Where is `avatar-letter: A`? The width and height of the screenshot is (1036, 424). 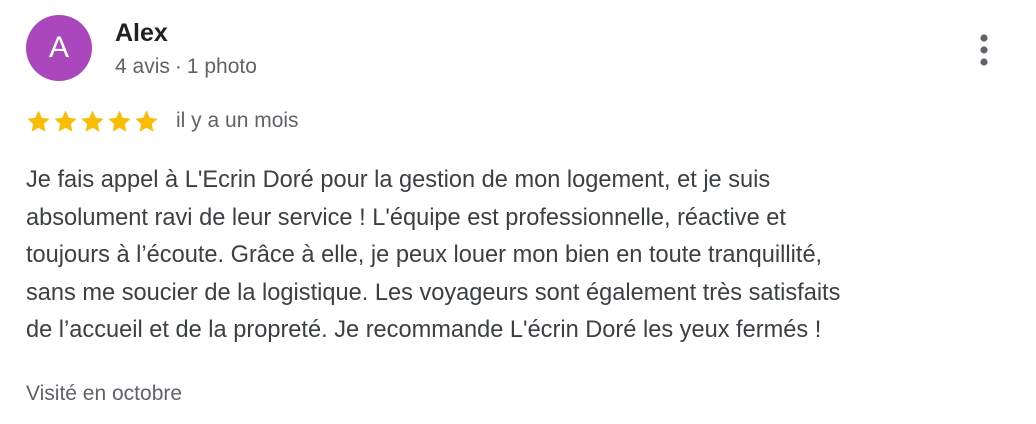
avatar-letter: A is located at coordinates (58, 47).